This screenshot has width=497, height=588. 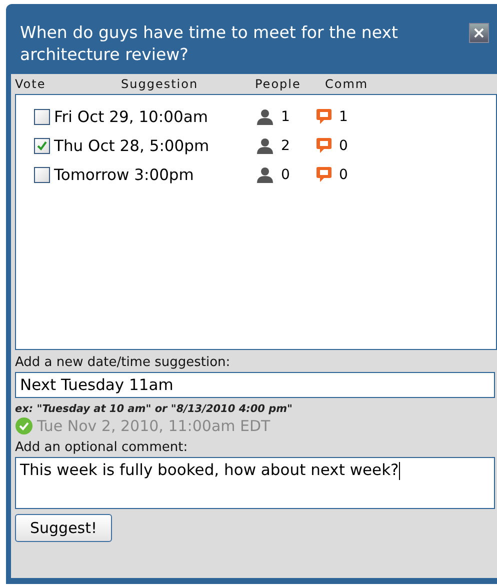 What do you see at coordinates (479, 33) in the screenshot?
I see `close-button: ×` at bounding box center [479, 33].